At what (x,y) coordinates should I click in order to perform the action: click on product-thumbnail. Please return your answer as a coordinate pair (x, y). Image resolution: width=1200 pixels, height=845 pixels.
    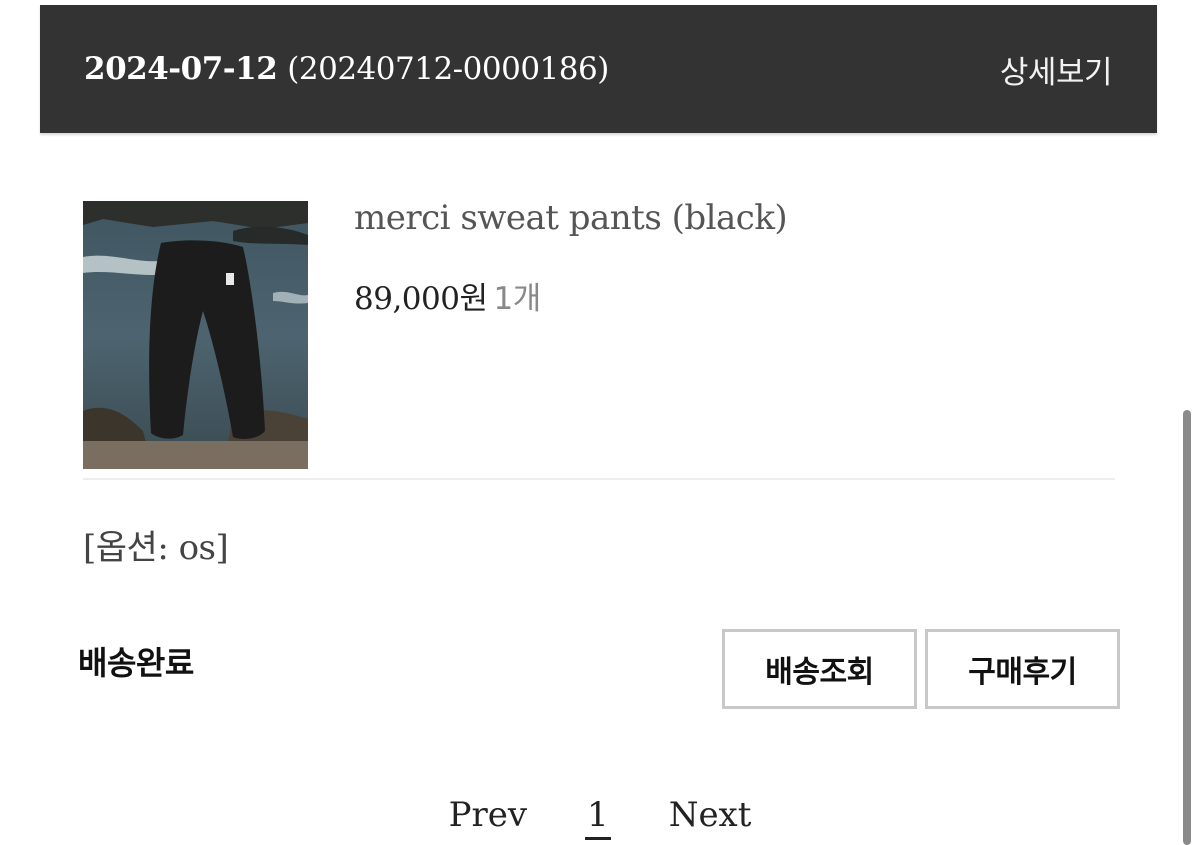
    Looking at the image, I should click on (195, 335).